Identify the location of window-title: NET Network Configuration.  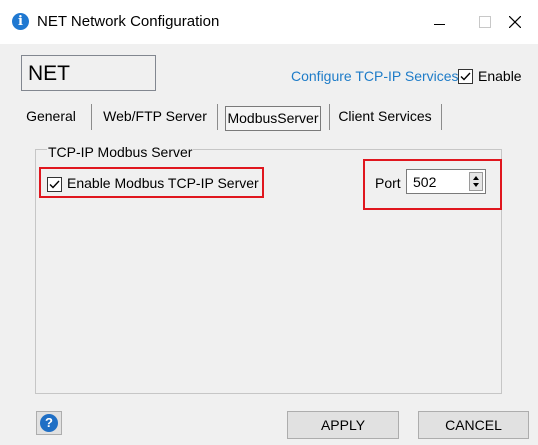
(128, 21).